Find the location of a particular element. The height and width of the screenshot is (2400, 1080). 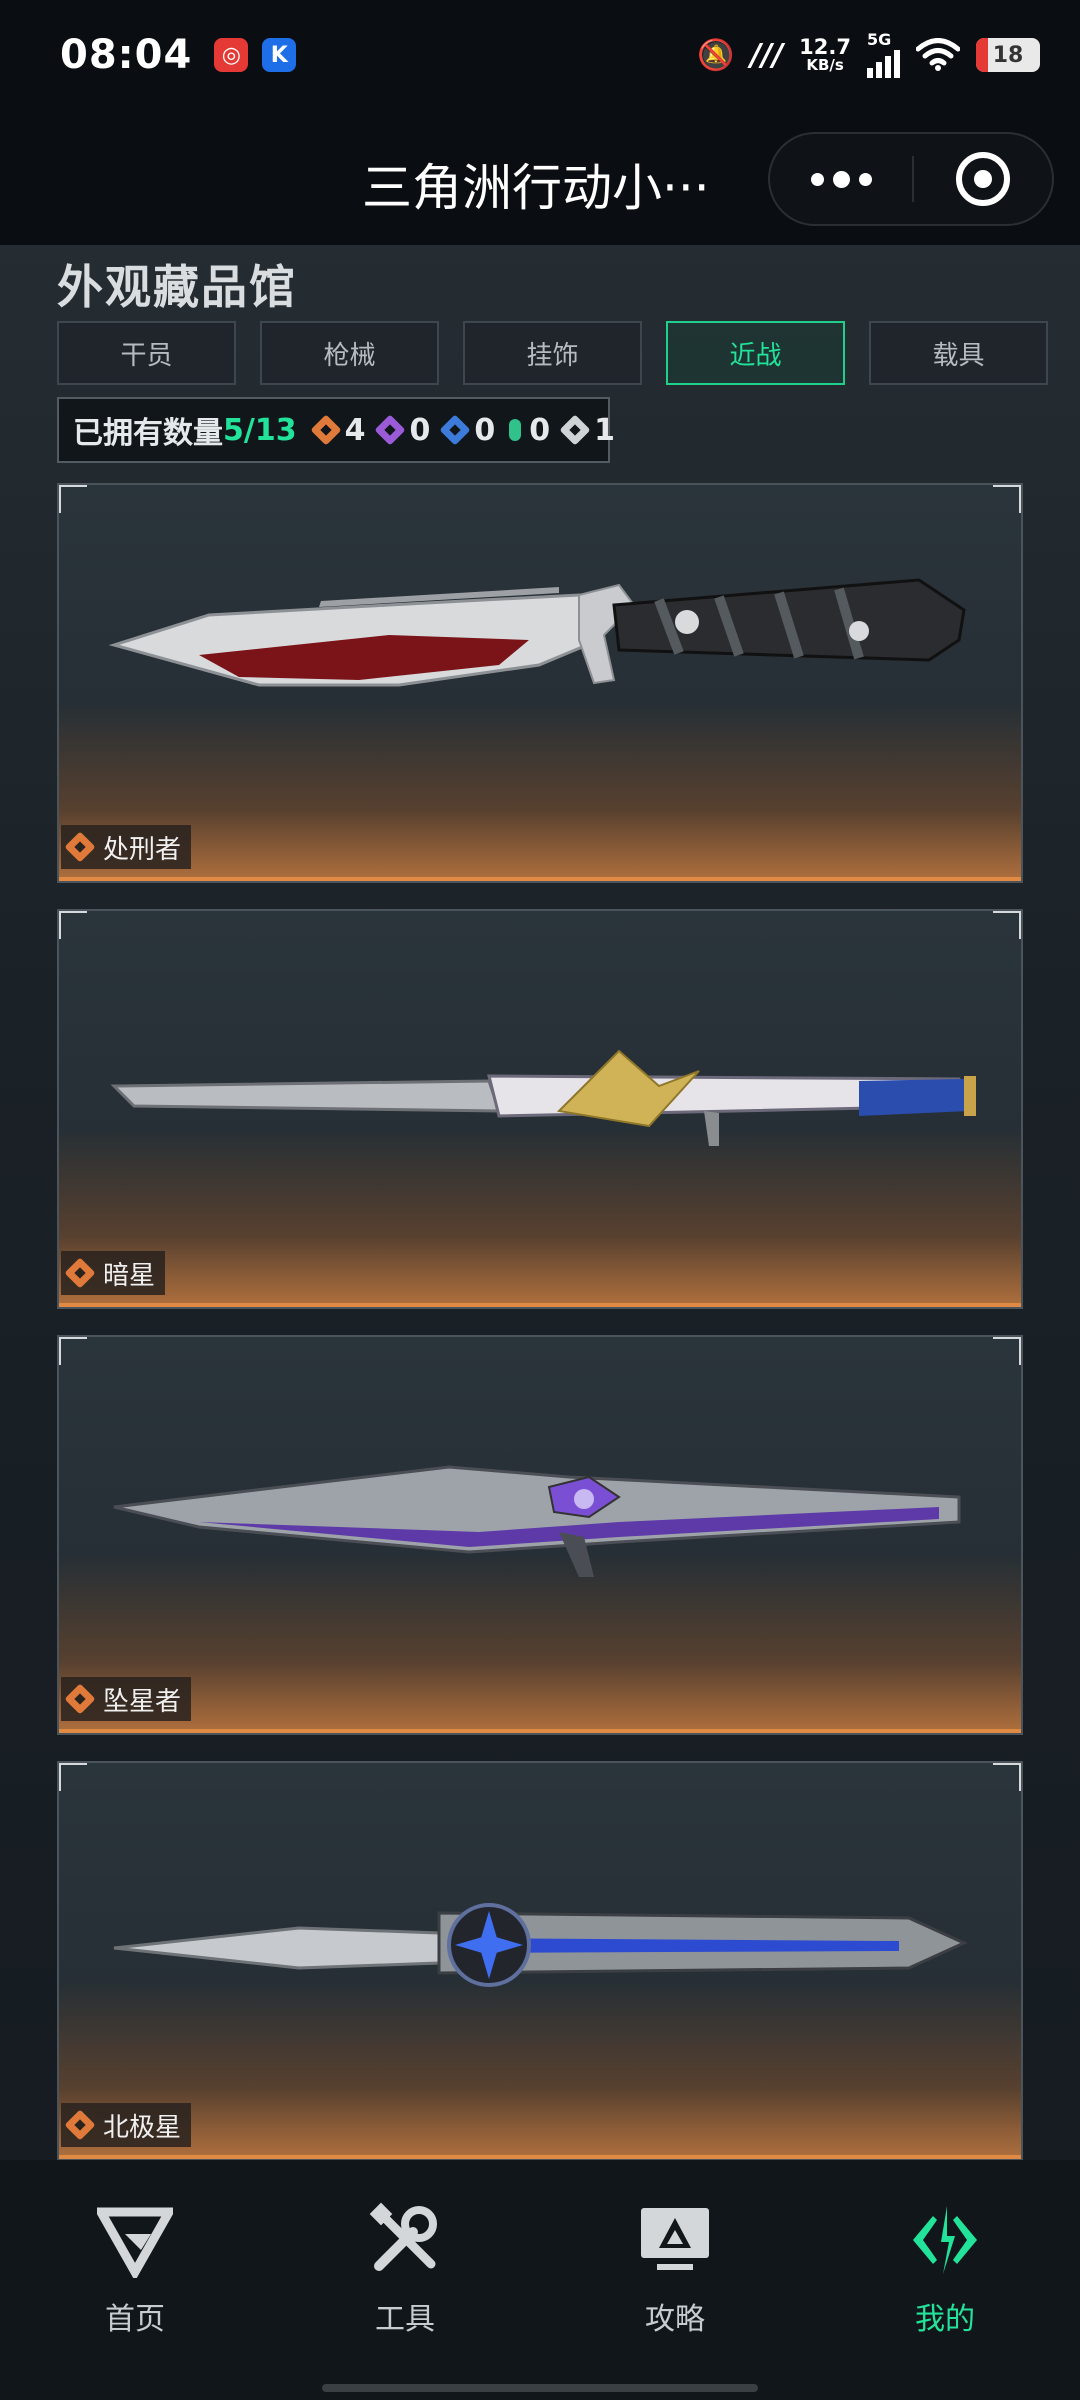

nav-profile: 我的 is located at coordinates (945, 2280).